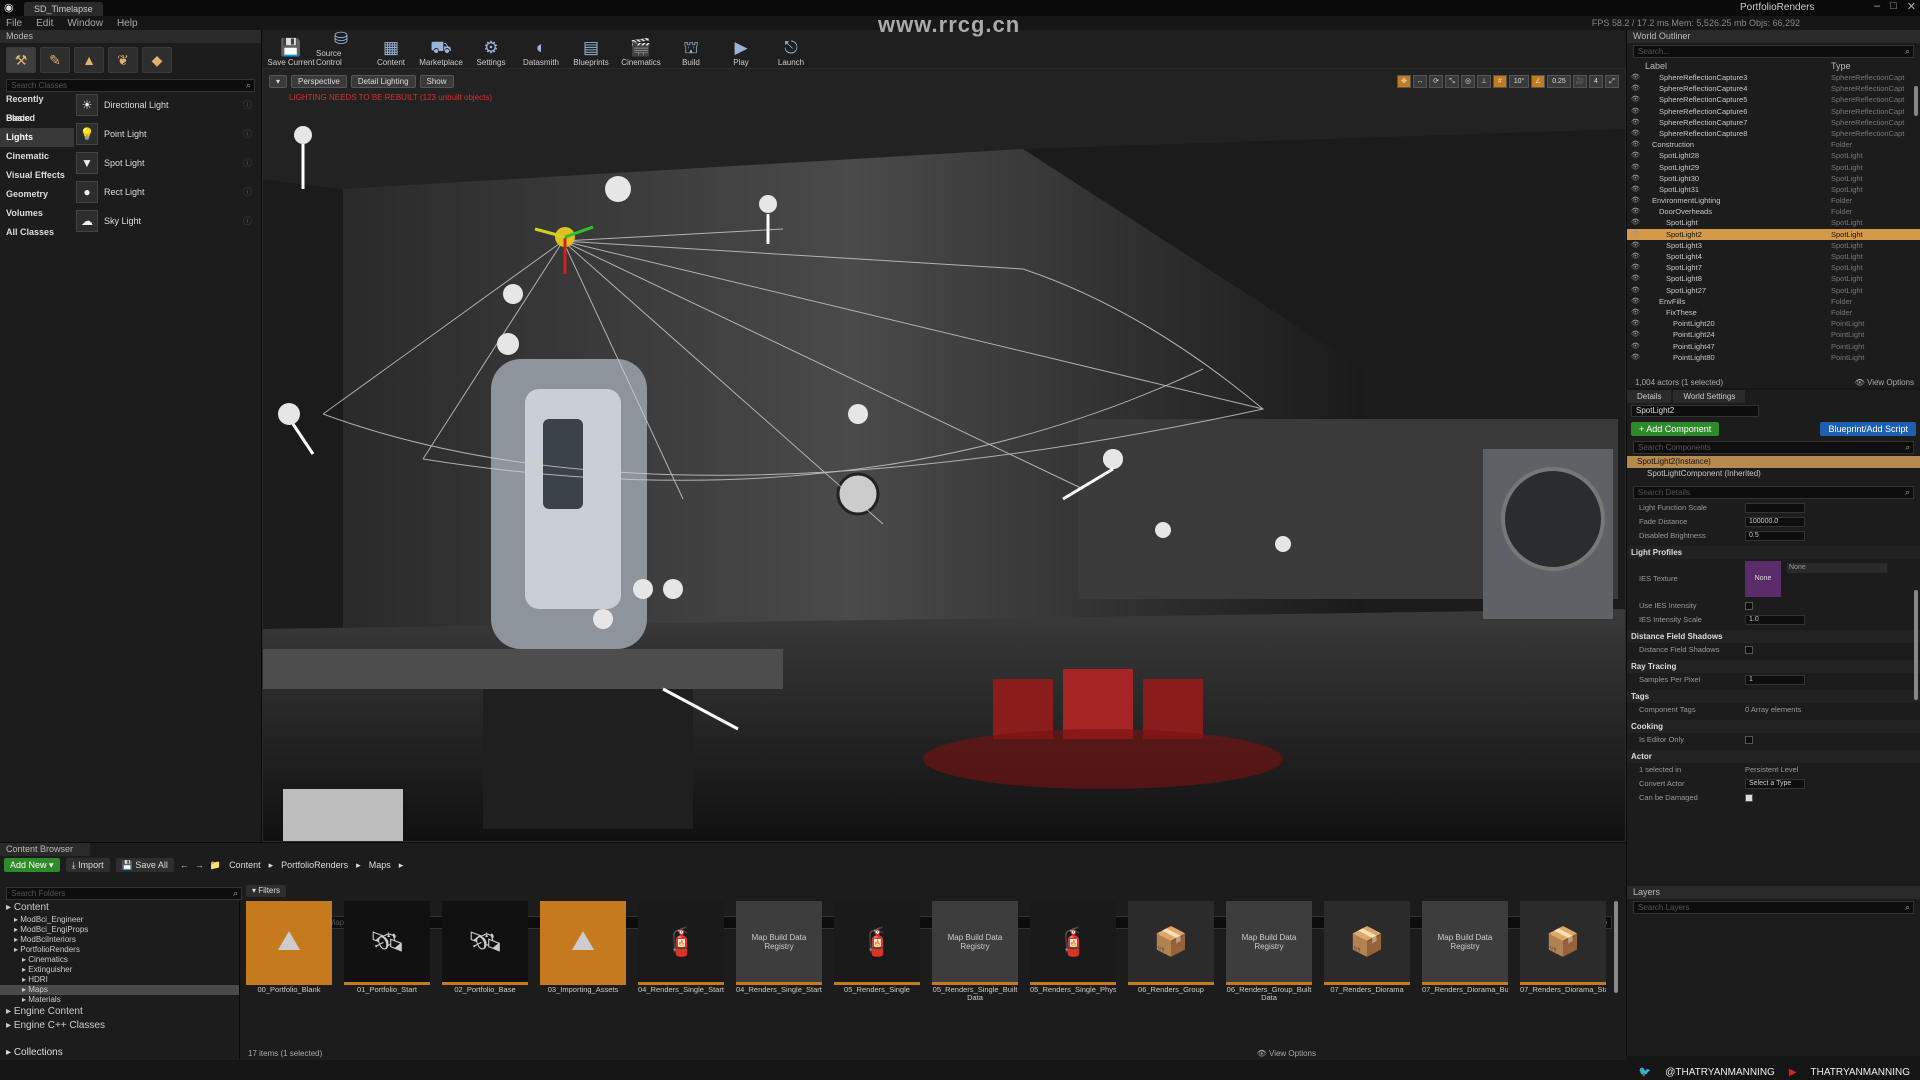 This screenshot has height=1080, width=1920. What do you see at coordinates (1773, 357) in the screenshot?
I see `outliner-row: 👁 PointLight80 PointLight` at bounding box center [1773, 357].